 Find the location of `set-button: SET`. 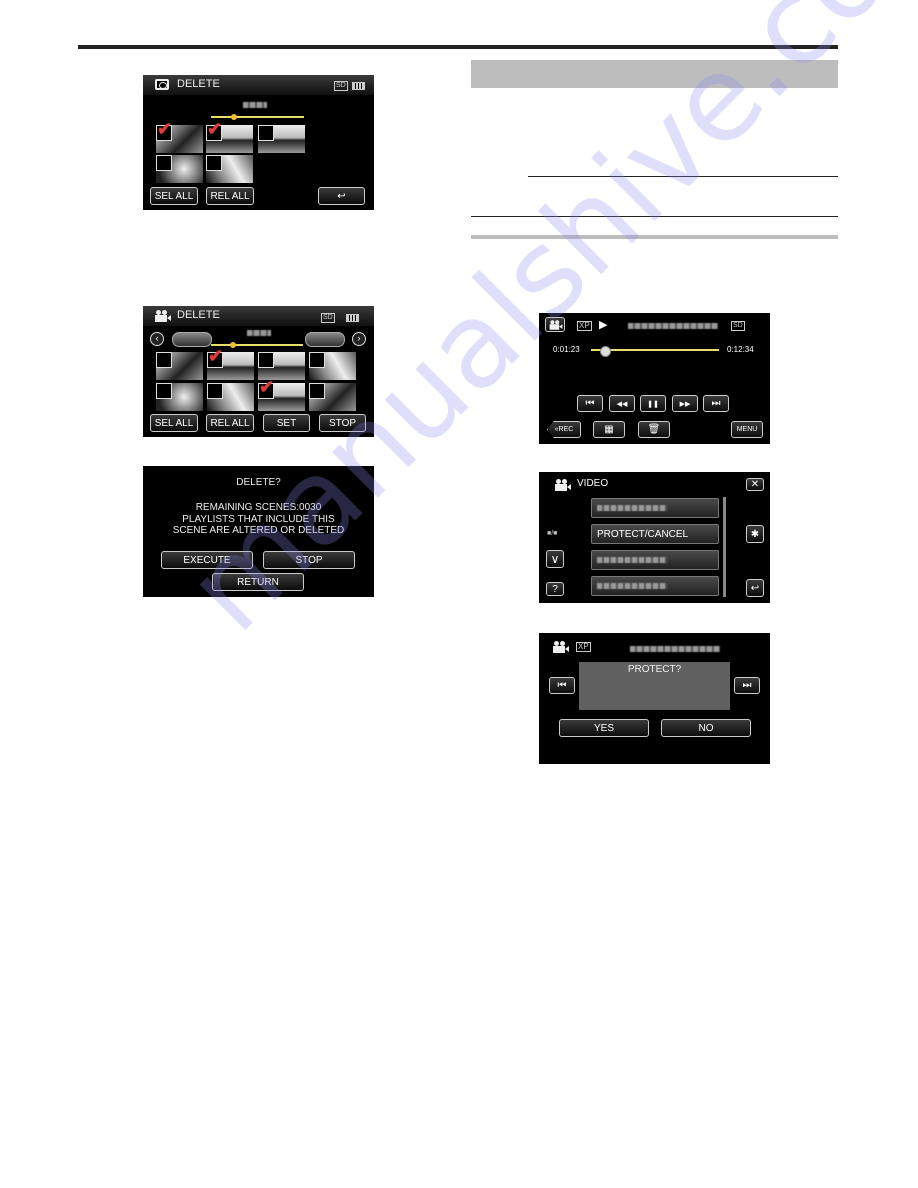

set-button: SET is located at coordinates (286, 423).